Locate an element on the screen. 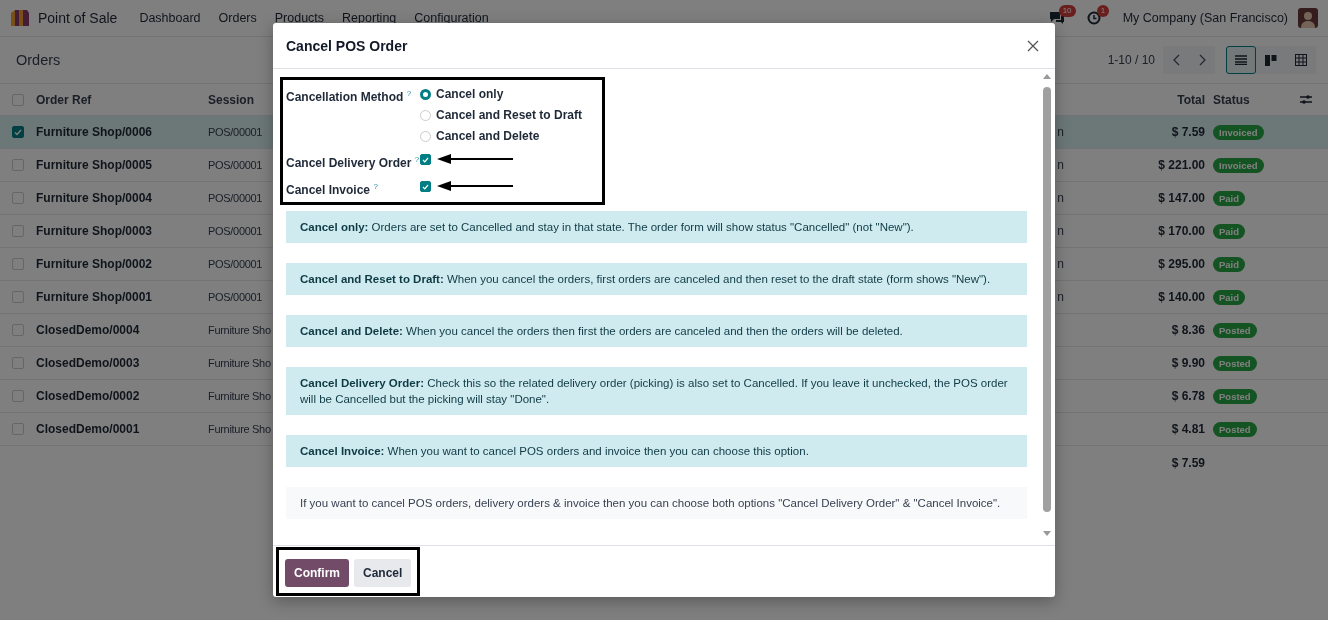 The image size is (1328, 620). field-label: Cancel Invoice is located at coordinates (328, 190).